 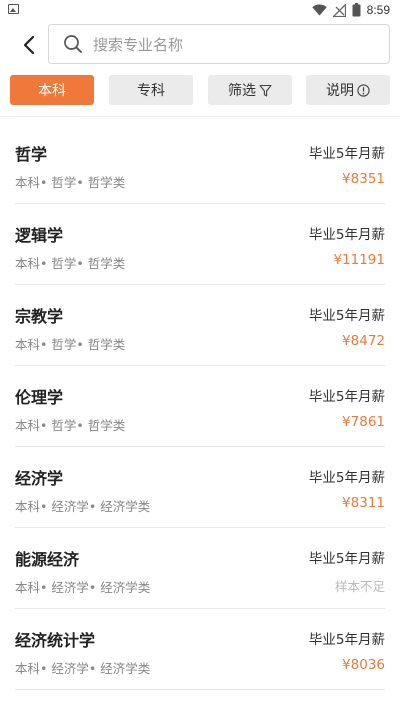 I want to click on list-item: 经济统计学 本科• 经济学• 经济学类 毕业5年月薪 ¥8036, so click(x=200, y=649).